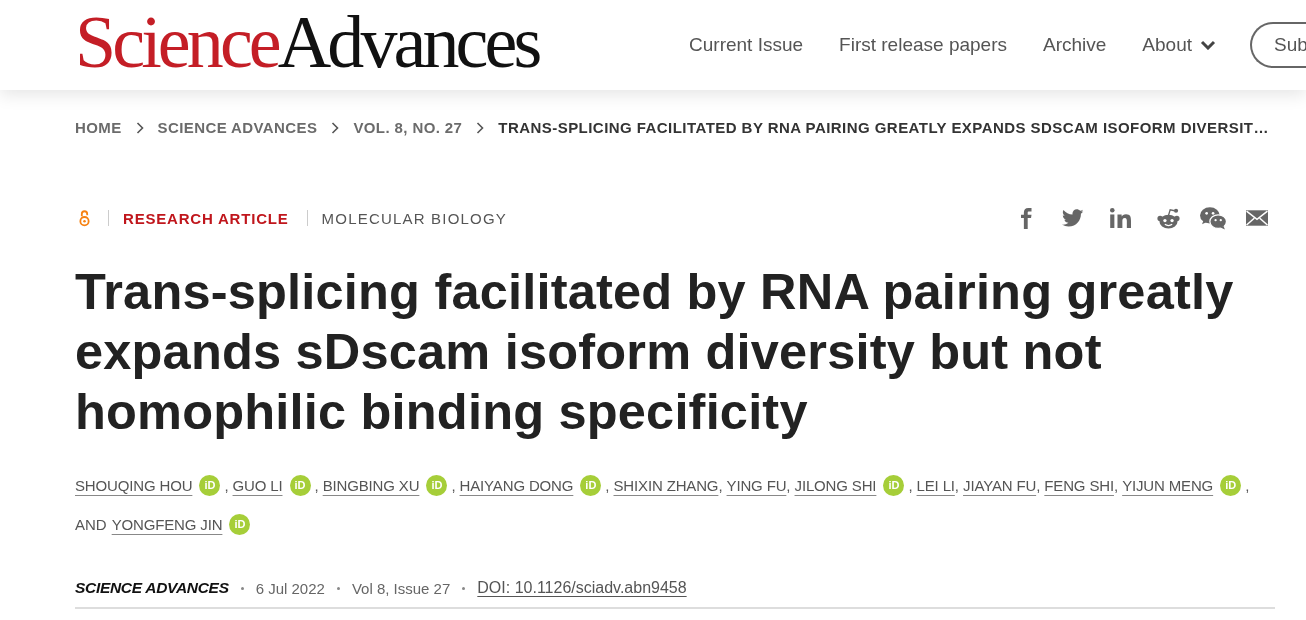 Image resolution: width=1306 pixels, height=620 pixels. I want to click on author-link: GUO LI, so click(257, 485).